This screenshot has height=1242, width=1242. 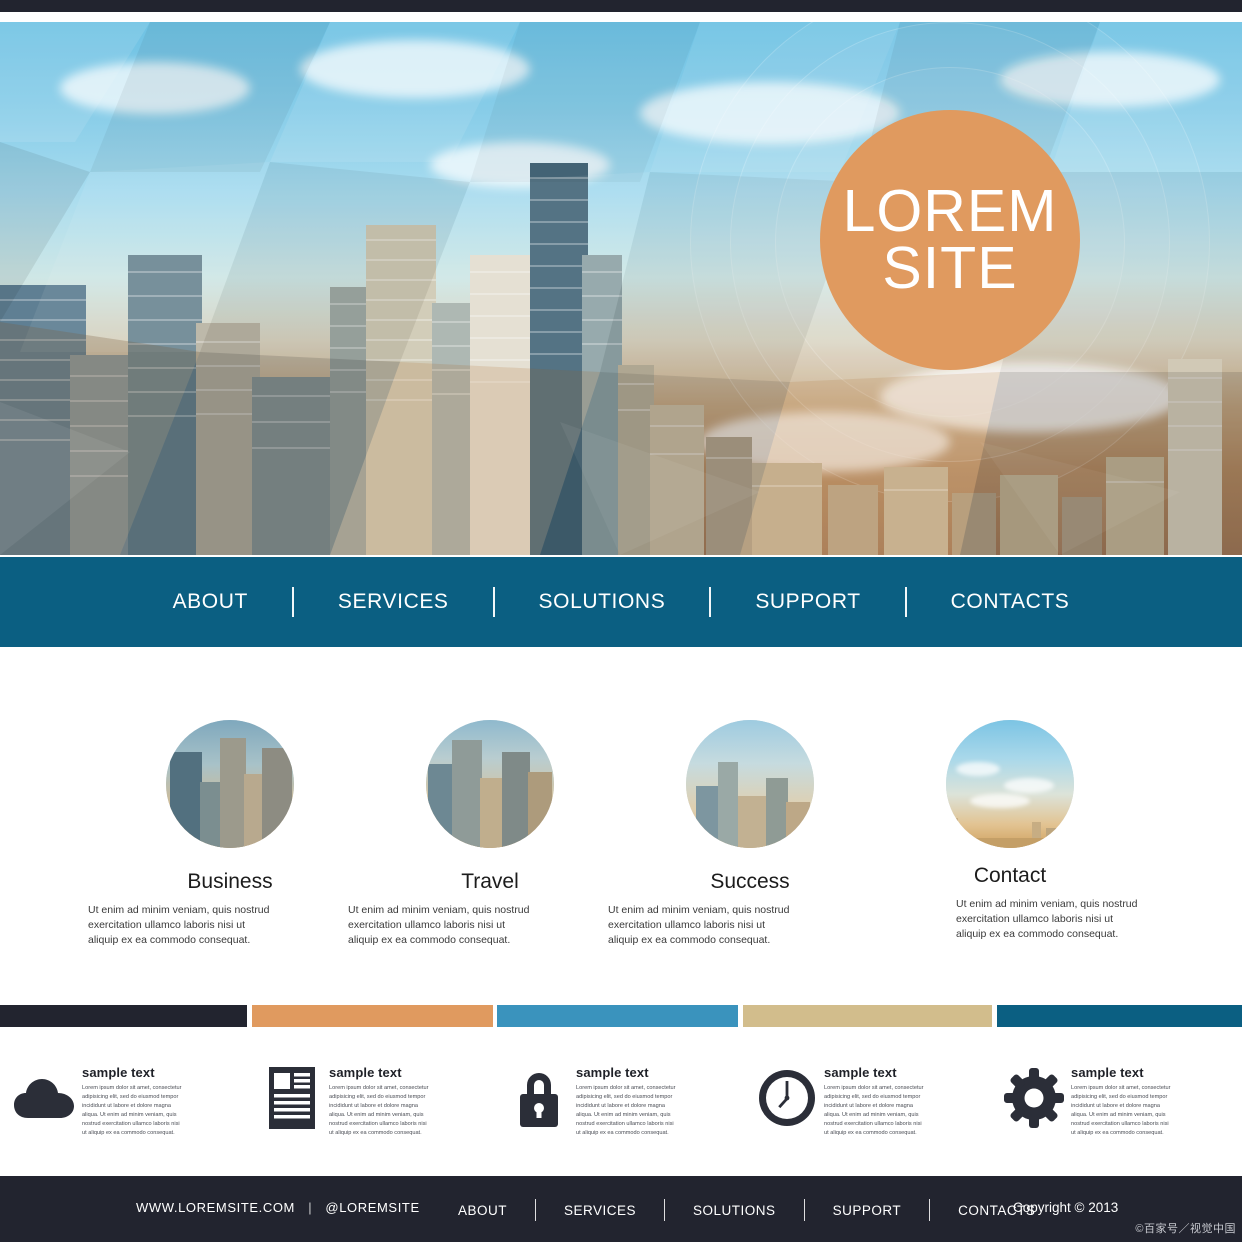 What do you see at coordinates (787, 1098) in the screenshot?
I see `clock-icon` at bounding box center [787, 1098].